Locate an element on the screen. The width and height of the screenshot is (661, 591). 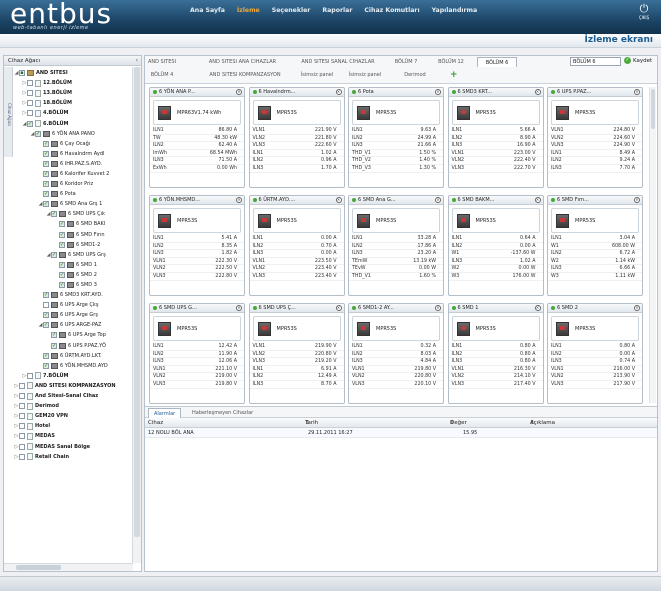
tree-node: ▷ 12.BÖLÜM is located at coordinates (73, 83).